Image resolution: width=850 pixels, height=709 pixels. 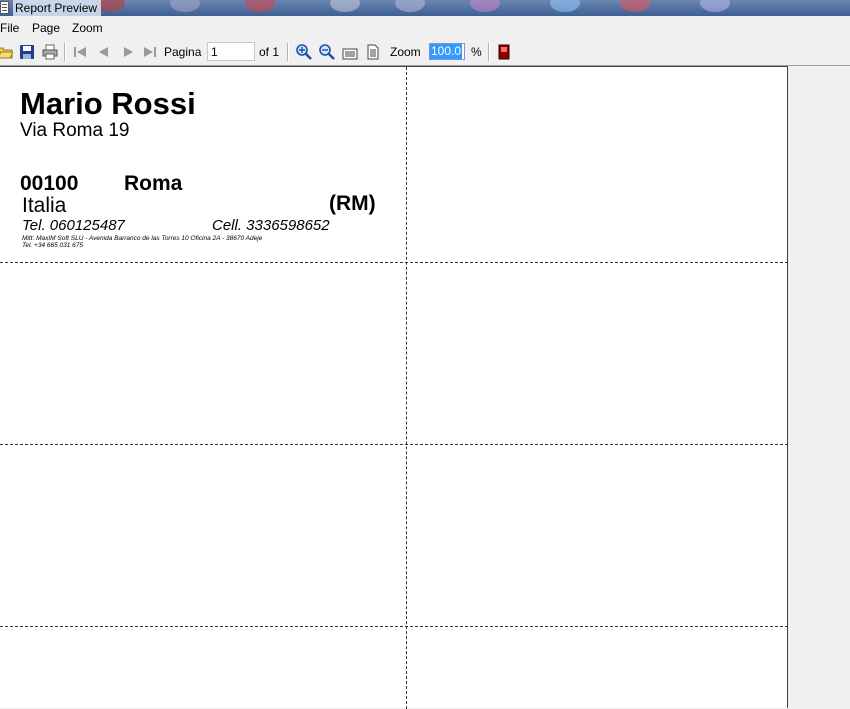 I want to click on toolbar: Pagina of 1 Zoom 100.0 %, so click(x=425, y=52).